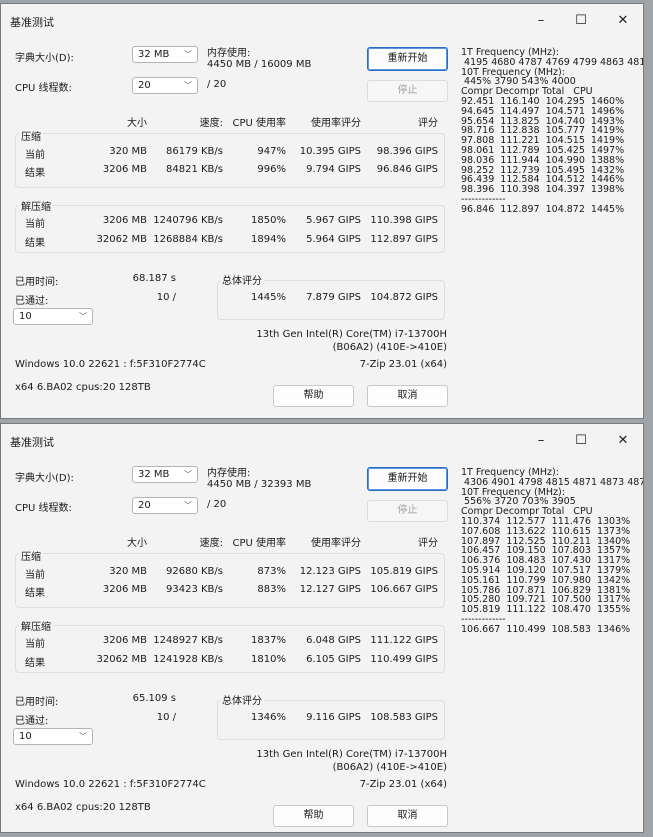  What do you see at coordinates (404, 239) in the screenshot?
I see `decompress-result-score: 112.897 GIPS` at bounding box center [404, 239].